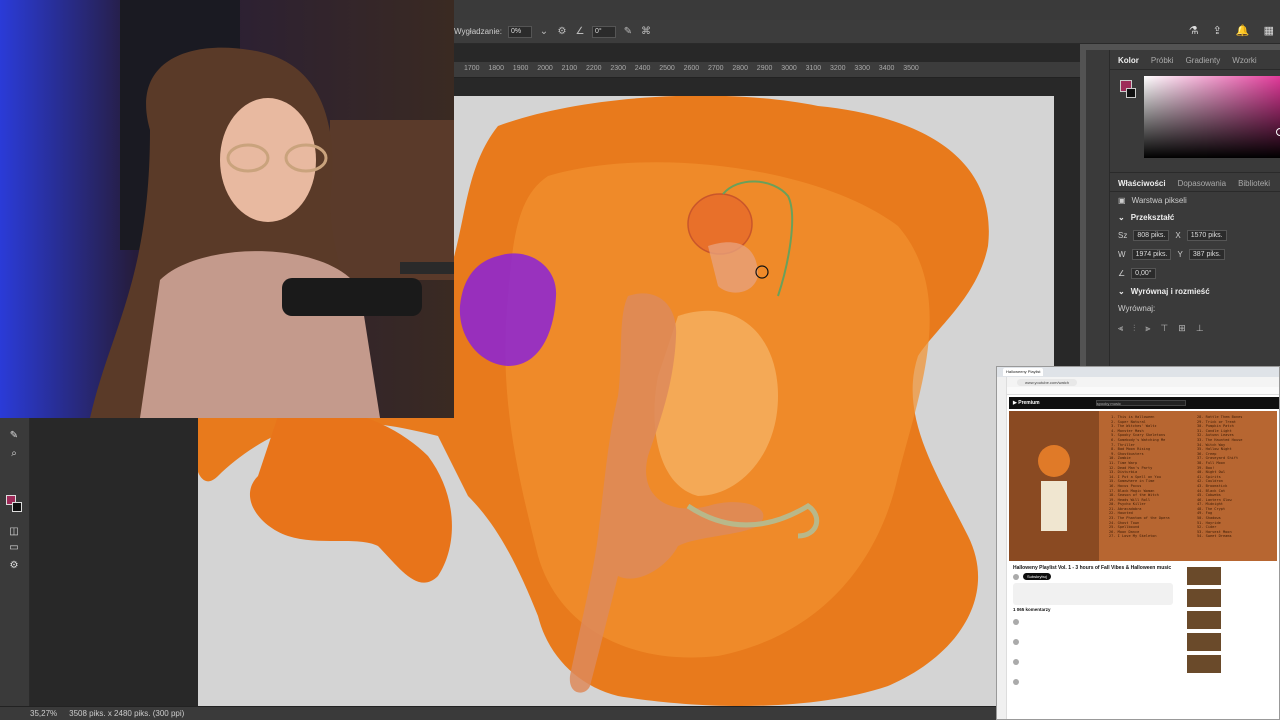 The height and width of the screenshot is (720, 1280). What do you see at coordinates (1037, 576) in the screenshot?
I see `subscribe-button: Subskrybuj` at bounding box center [1037, 576].